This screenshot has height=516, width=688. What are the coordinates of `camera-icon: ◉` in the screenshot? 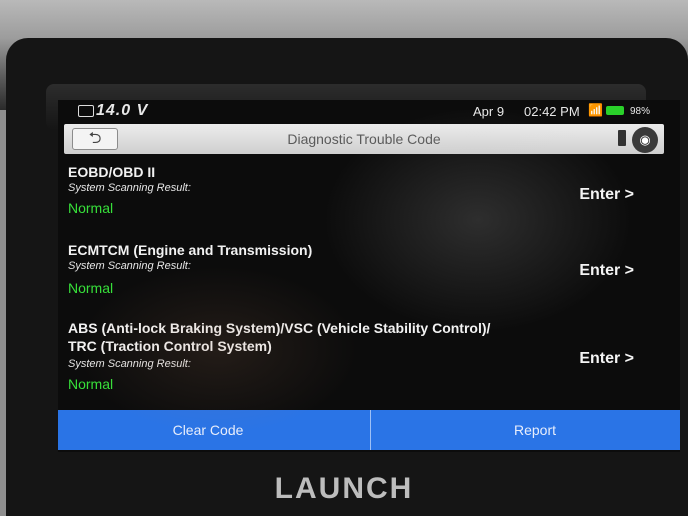 It's located at (645, 139).